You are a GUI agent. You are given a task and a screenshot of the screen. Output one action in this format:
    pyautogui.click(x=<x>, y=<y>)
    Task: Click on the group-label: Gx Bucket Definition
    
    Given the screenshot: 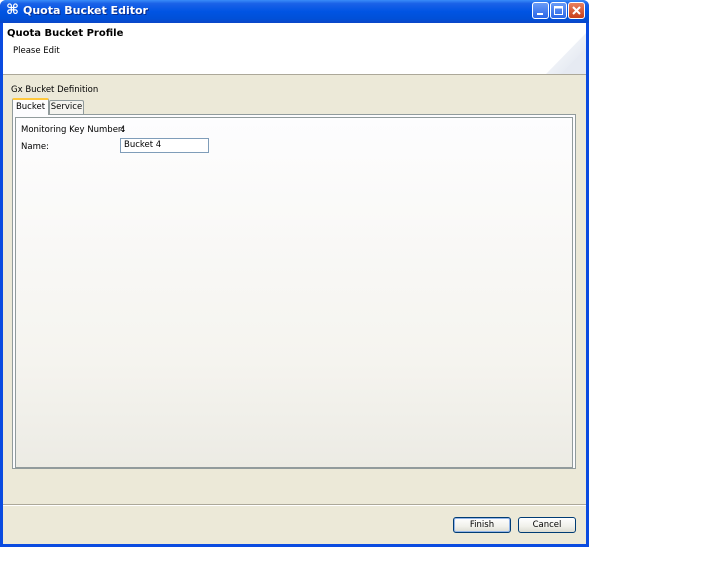 What is the action you would take?
    pyautogui.click(x=55, y=90)
    